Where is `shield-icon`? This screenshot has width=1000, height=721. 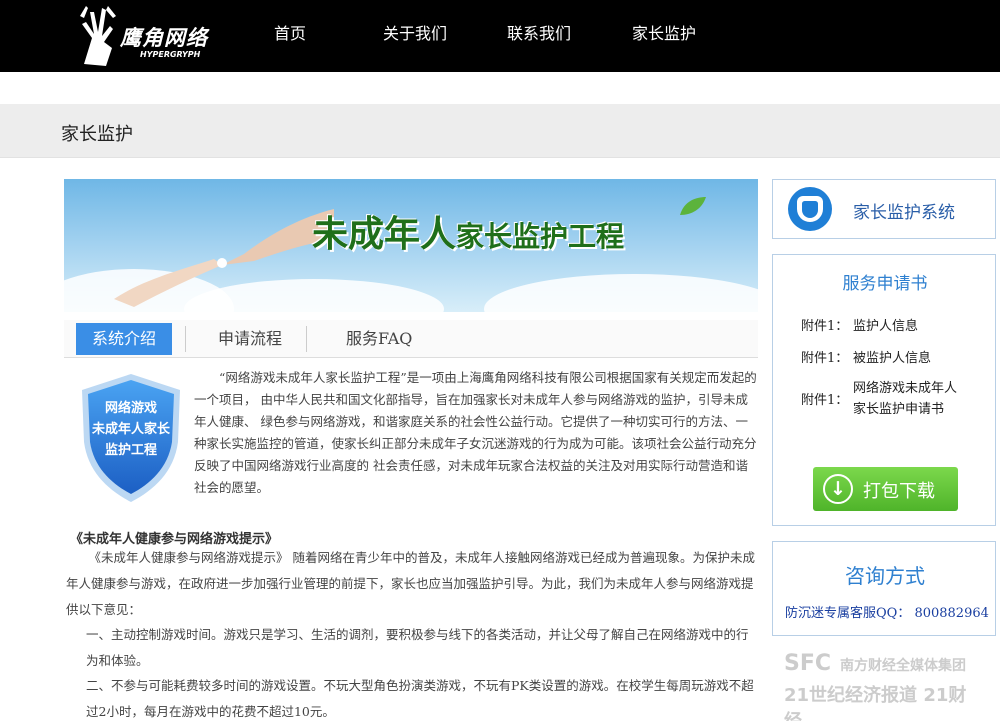
shield-icon is located at coordinates (810, 209).